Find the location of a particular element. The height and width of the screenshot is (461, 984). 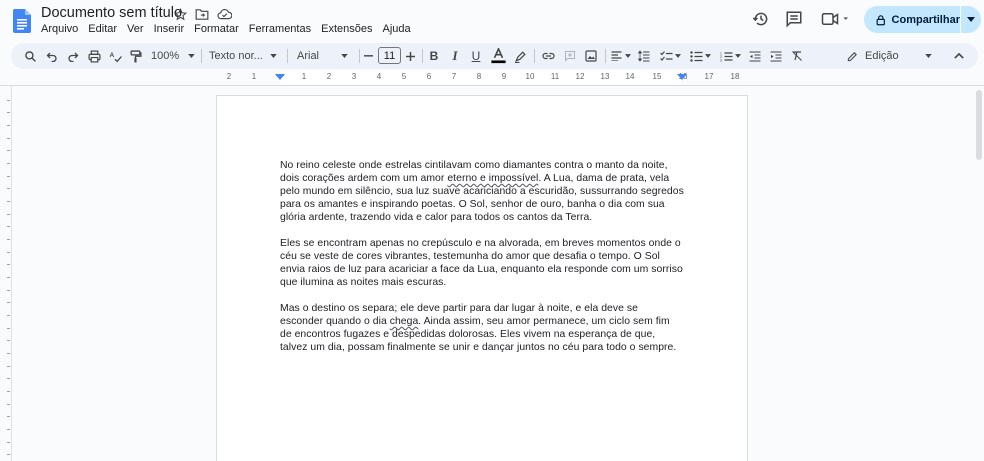

ruler-number: 18 is located at coordinates (735, 76).